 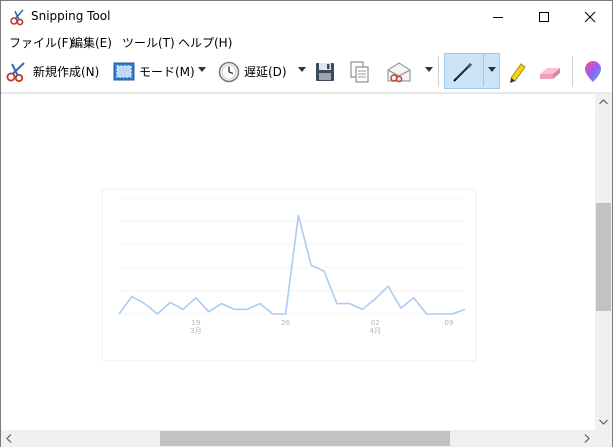 What do you see at coordinates (483, 70) in the screenshot?
I see `pen-split-divider` at bounding box center [483, 70].